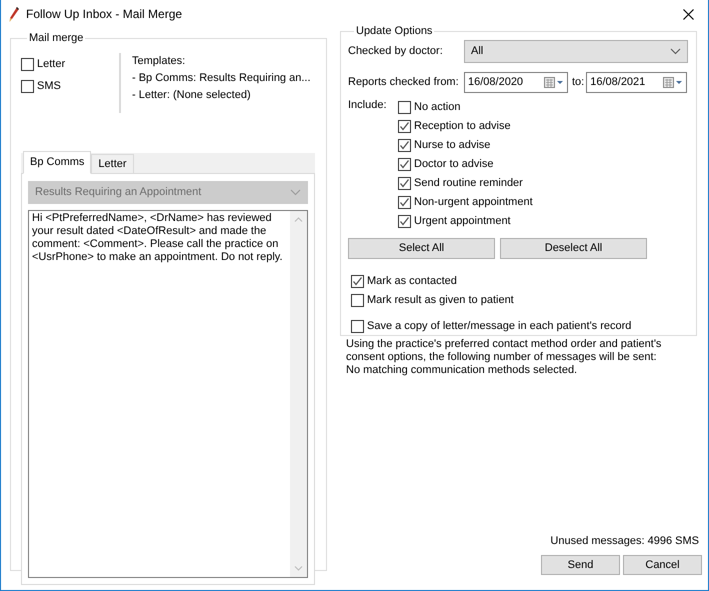 Image resolution: width=709 pixels, height=591 pixels. I want to click on checkbox: Send routine reminder, so click(465, 183).